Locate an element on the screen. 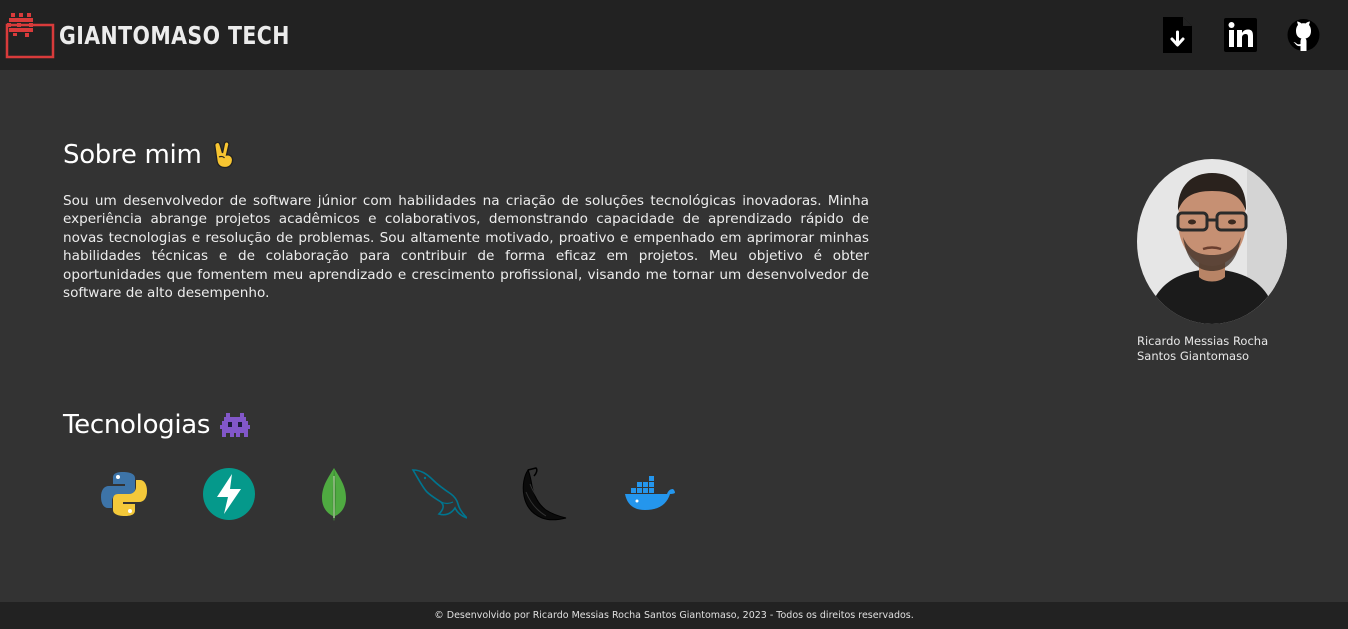  linkedin-icon is located at coordinates (1240, 35).